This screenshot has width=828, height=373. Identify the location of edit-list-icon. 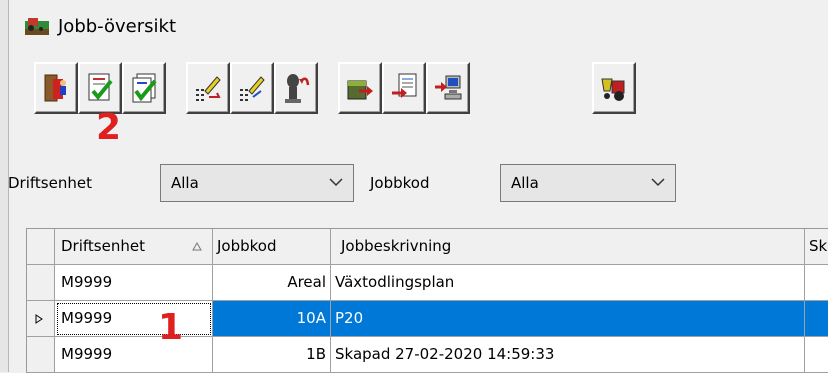
(208, 88).